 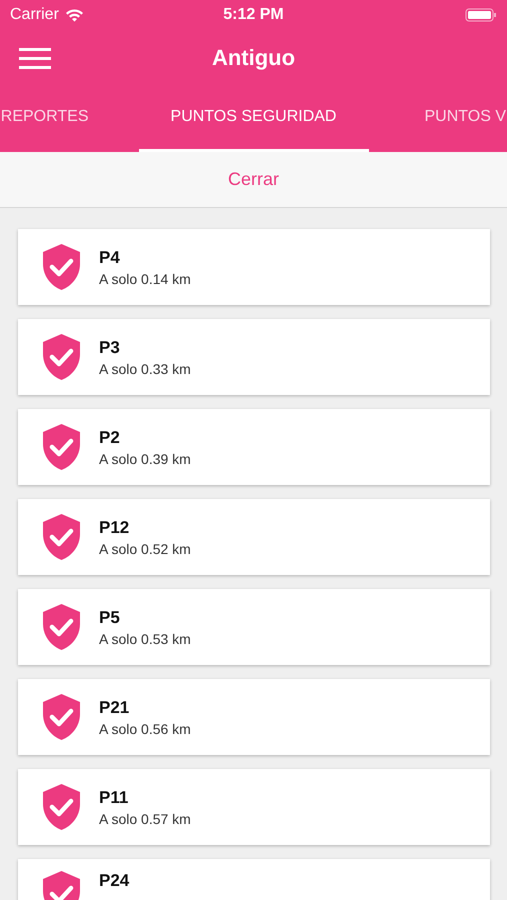 I want to click on battery-icon, so click(x=481, y=15).